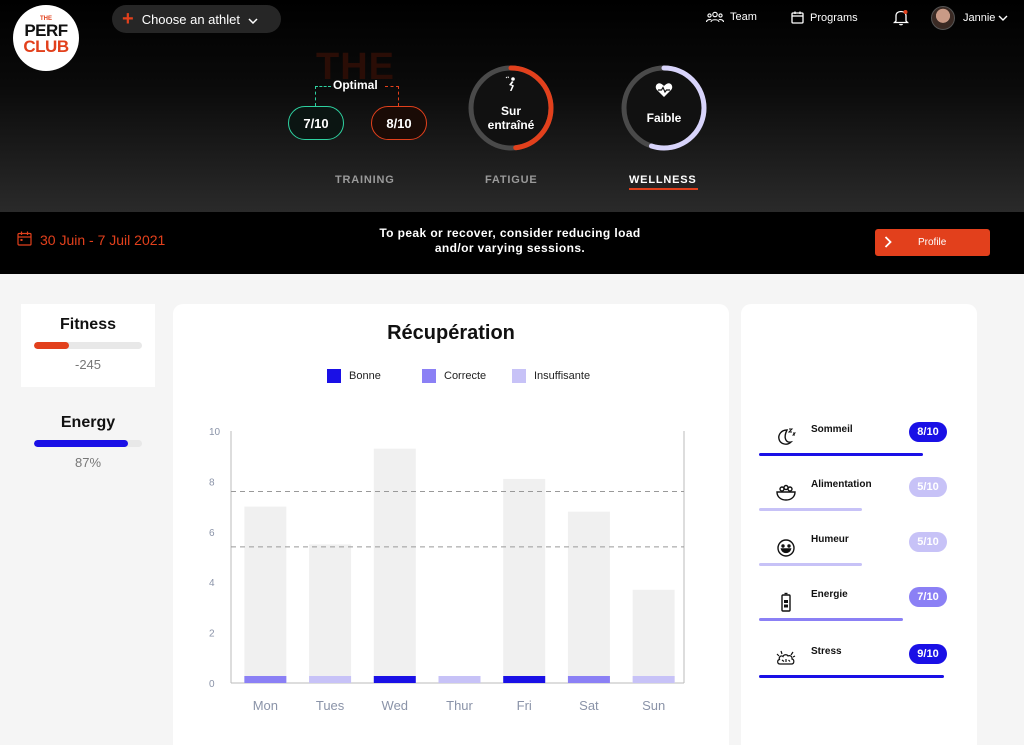 Image resolution: width=1024 pixels, height=745 pixels. I want to click on perf-club-logo: THE PERF CLUB, so click(46, 38).